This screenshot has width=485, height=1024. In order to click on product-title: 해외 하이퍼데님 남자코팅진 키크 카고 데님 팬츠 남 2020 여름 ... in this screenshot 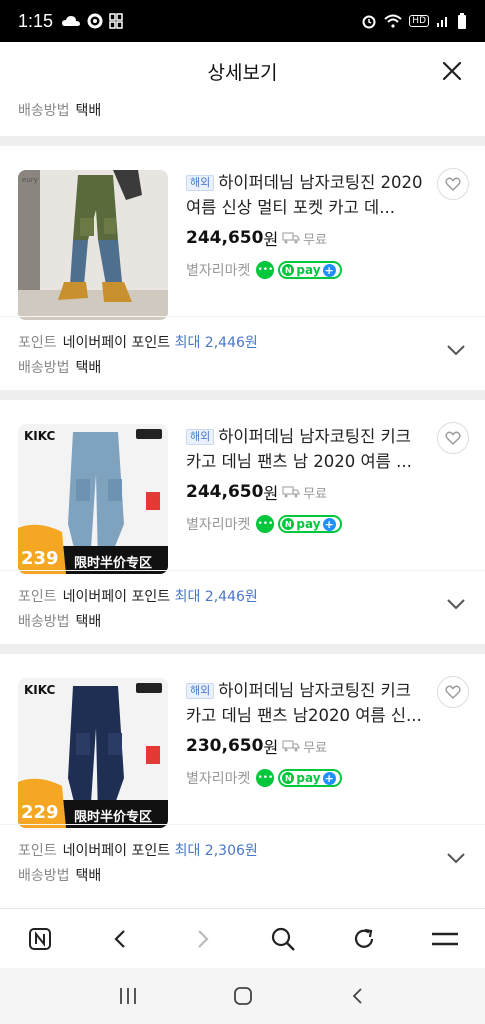, I will do `click(306, 449)`.